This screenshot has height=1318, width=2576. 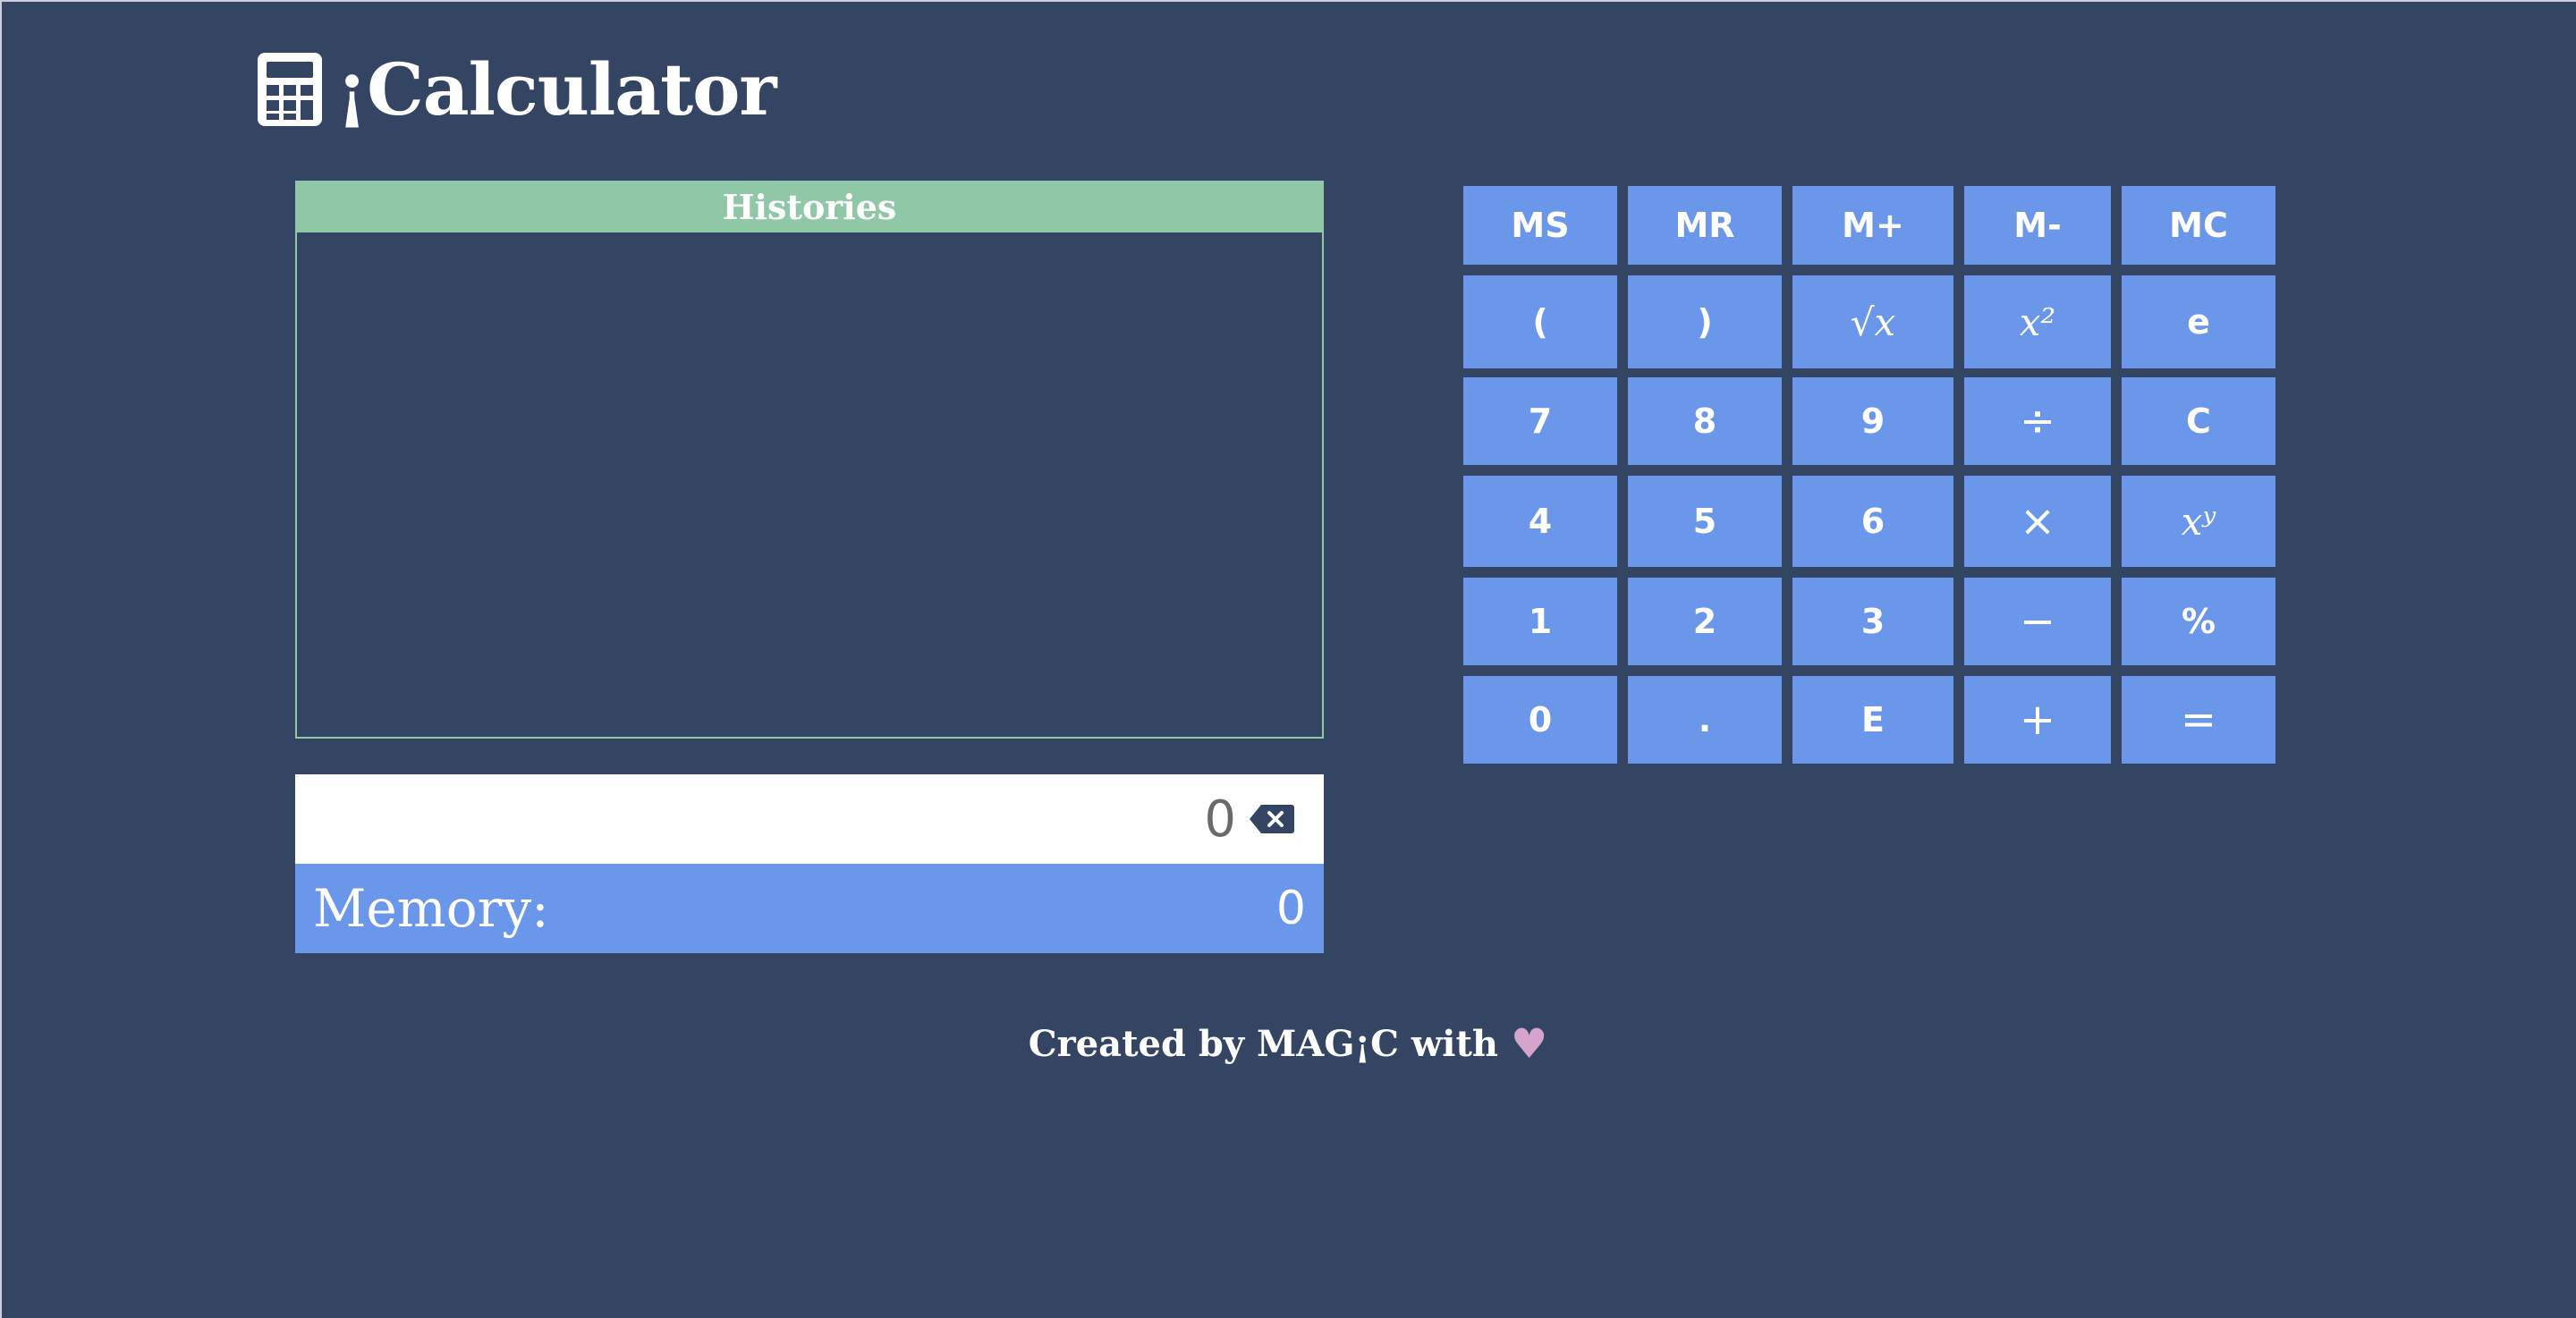 What do you see at coordinates (1220, 820) in the screenshot?
I see `display-value: 0` at bounding box center [1220, 820].